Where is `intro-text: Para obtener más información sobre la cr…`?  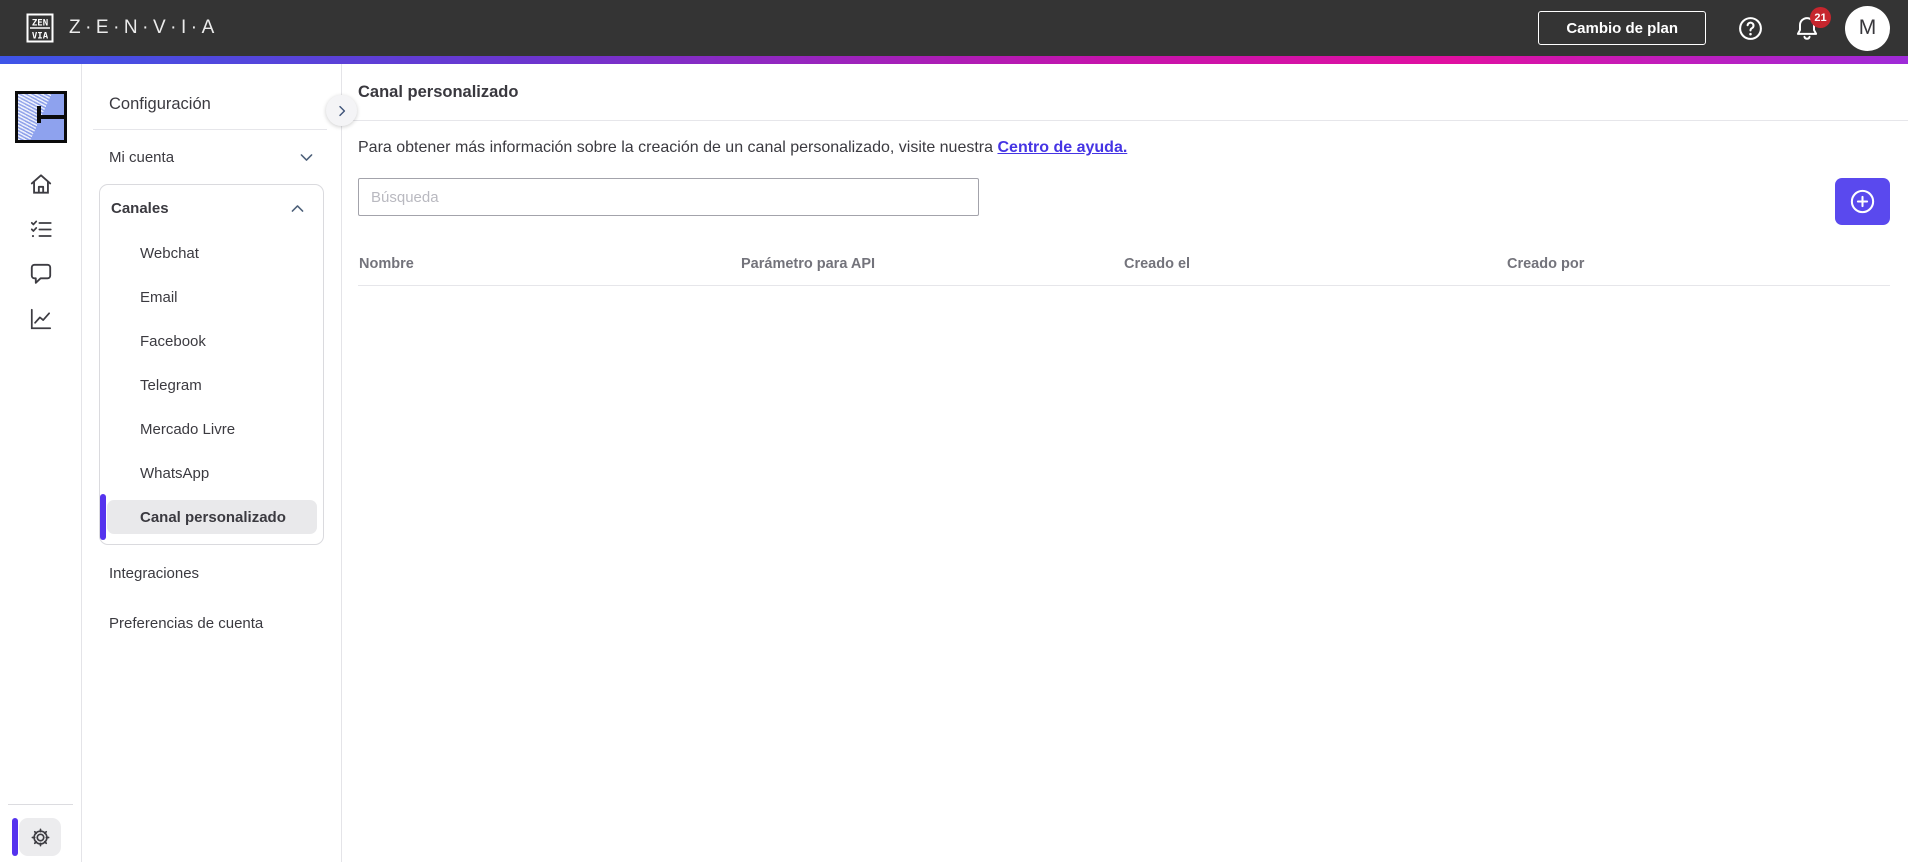
intro-text: Para obtener más información sobre la cr… is located at coordinates (1124, 148).